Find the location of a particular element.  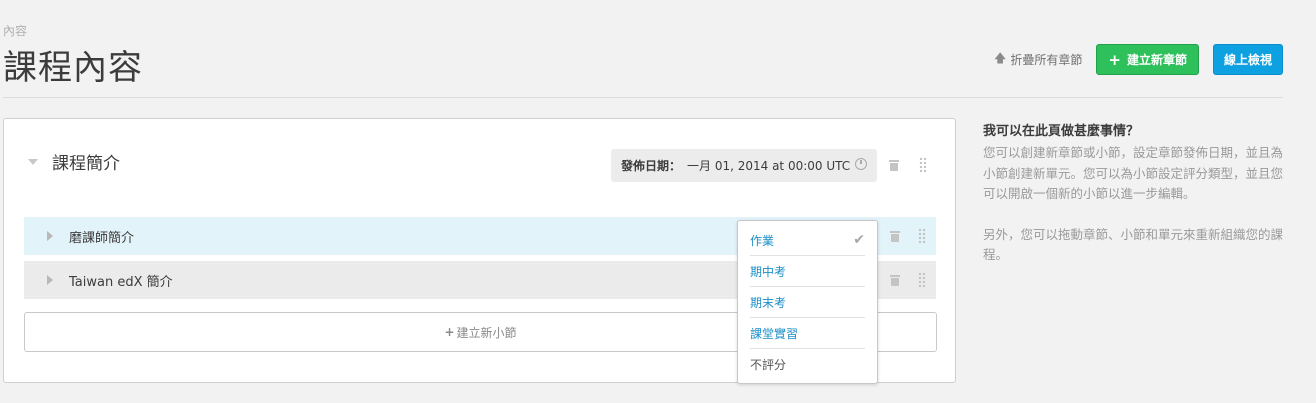

checkmark-icon: ✔ is located at coordinates (859, 240).